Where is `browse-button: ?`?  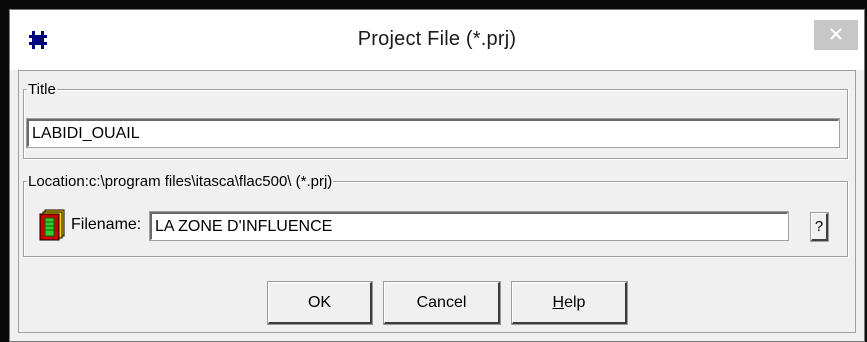 browse-button: ? is located at coordinates (819, 227).